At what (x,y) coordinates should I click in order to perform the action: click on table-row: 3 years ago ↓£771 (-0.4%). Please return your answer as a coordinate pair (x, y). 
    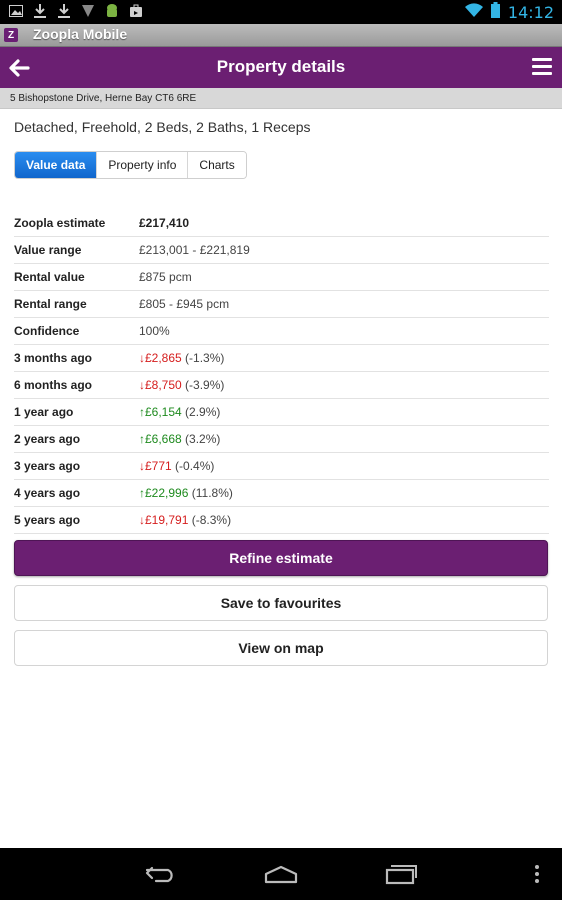
    Looking at the image, I should click on (281, 466).